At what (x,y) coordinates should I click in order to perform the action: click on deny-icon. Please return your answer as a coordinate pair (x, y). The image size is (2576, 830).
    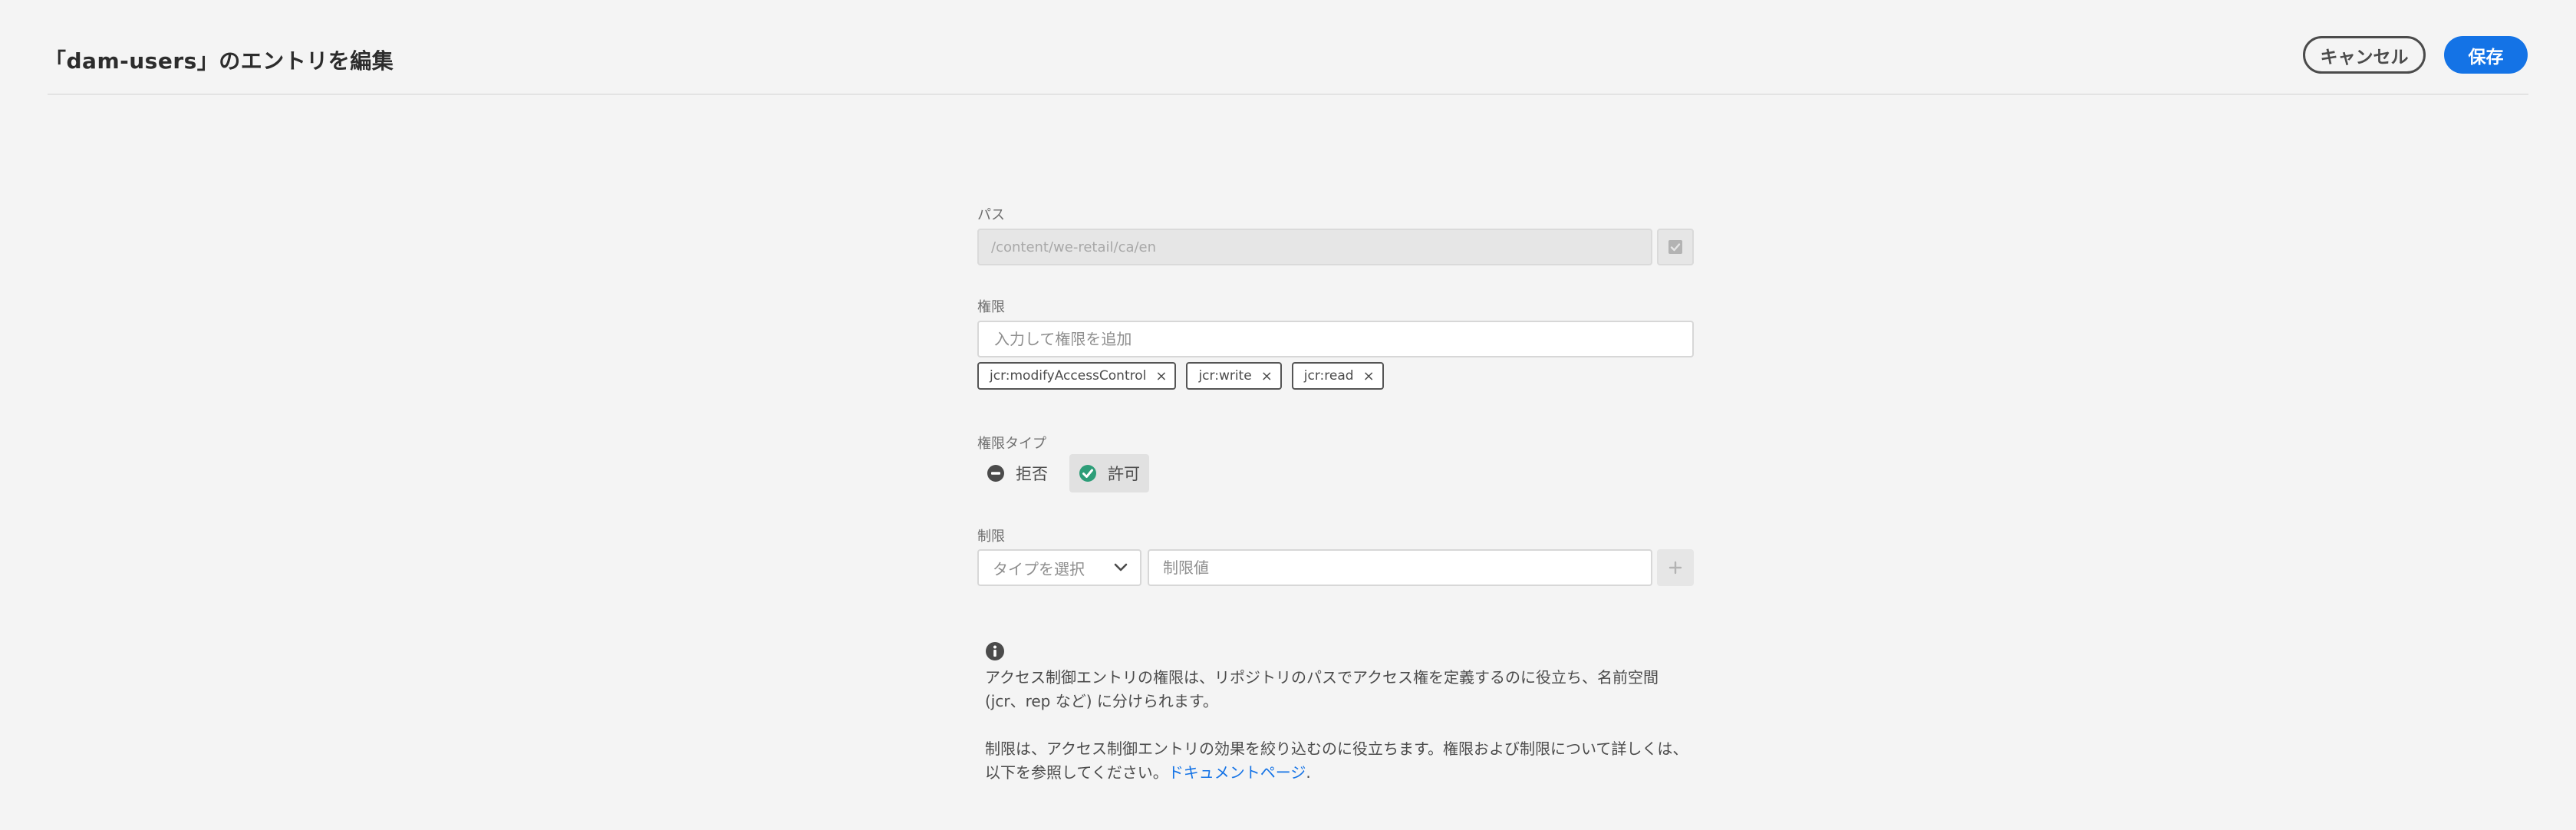
    Looking at the image, I should click on (996, 474).